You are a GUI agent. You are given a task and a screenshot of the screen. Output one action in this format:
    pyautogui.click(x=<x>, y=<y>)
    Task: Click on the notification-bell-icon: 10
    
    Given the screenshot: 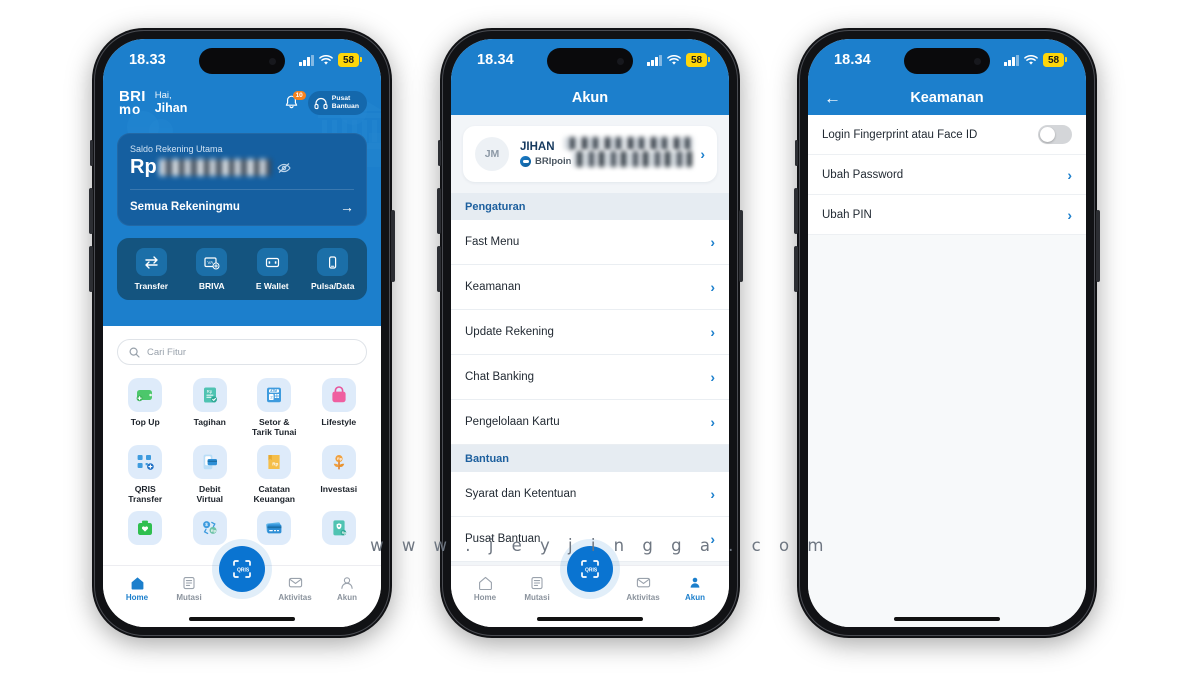 What is the action you would take?
    pyautogui.click(x=295, y=101)
    